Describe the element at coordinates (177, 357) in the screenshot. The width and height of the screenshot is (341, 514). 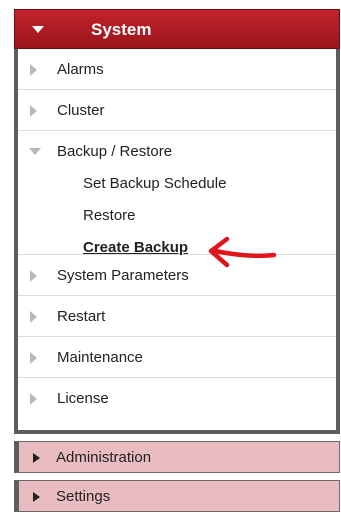
I see `menu-item-maintenance: Maintenance` at that location.